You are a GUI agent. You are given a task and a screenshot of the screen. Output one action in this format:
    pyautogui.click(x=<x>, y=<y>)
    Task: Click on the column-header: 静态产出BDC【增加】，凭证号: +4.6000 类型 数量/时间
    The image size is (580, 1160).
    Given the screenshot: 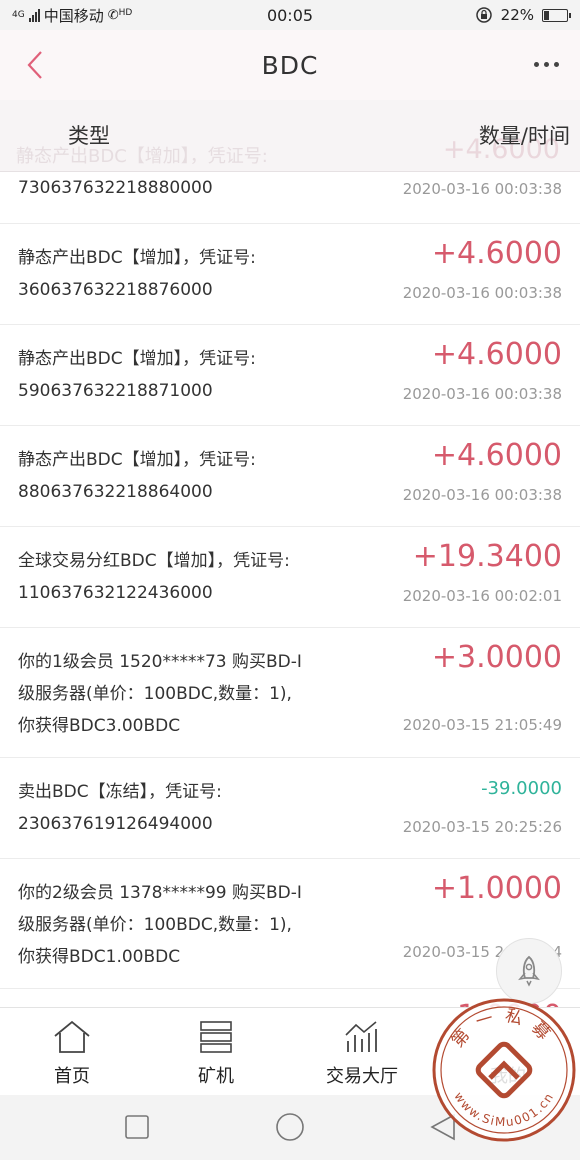 What is the action you would take?
    pyautogui.click(x=290, y=136)
    